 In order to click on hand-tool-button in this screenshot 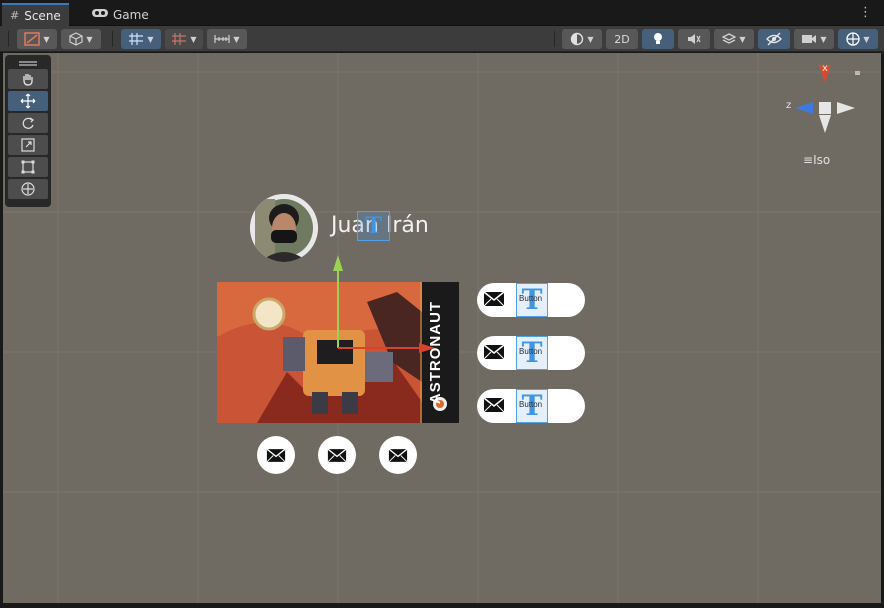, I will do `click(28, 79)`.